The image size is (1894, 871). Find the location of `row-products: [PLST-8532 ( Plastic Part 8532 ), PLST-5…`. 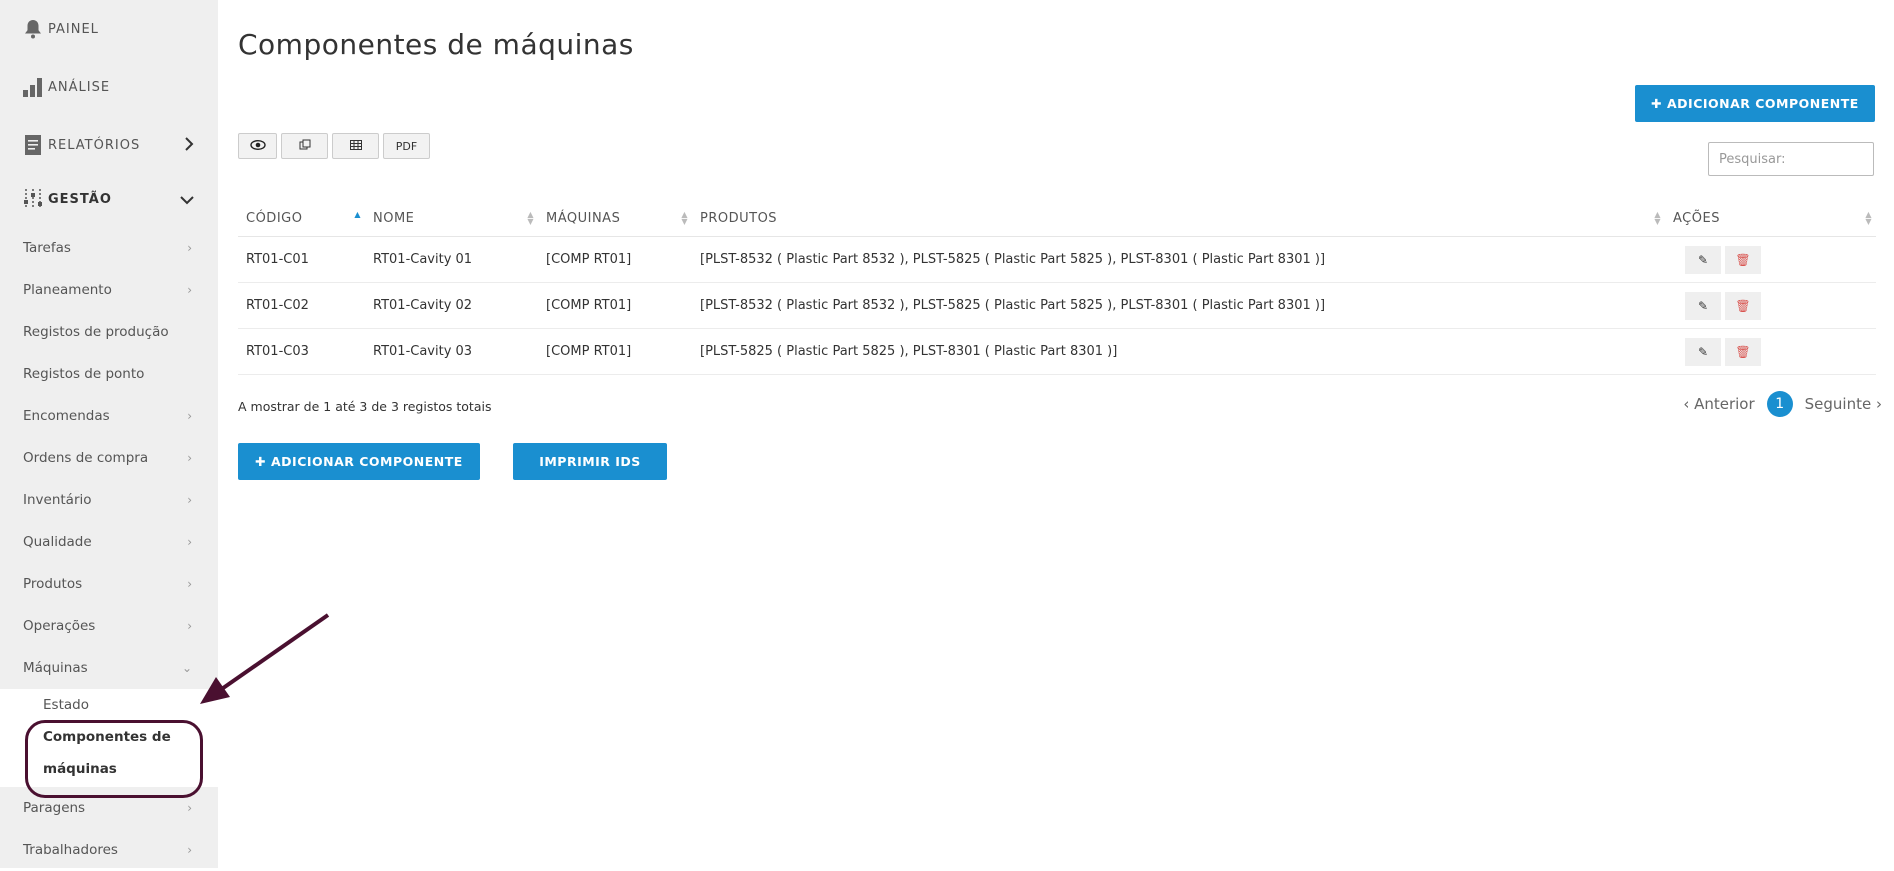

row-products: [PLST-8532 ( Plastic Part 8532 ), PLST-5… is located at coordinates (1178, 259).